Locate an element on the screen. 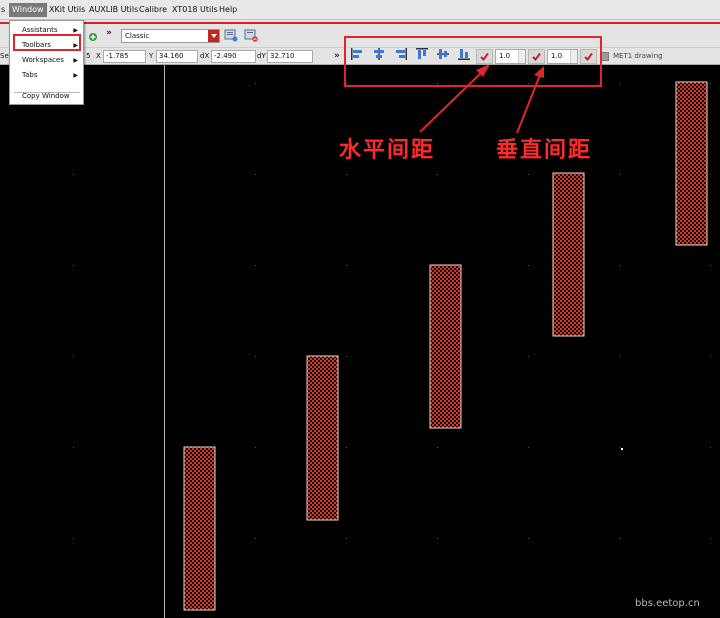 The width and height of the screenshot is (720, 618). menu-item-label: Workspaces is located at coordinates (43, 60).